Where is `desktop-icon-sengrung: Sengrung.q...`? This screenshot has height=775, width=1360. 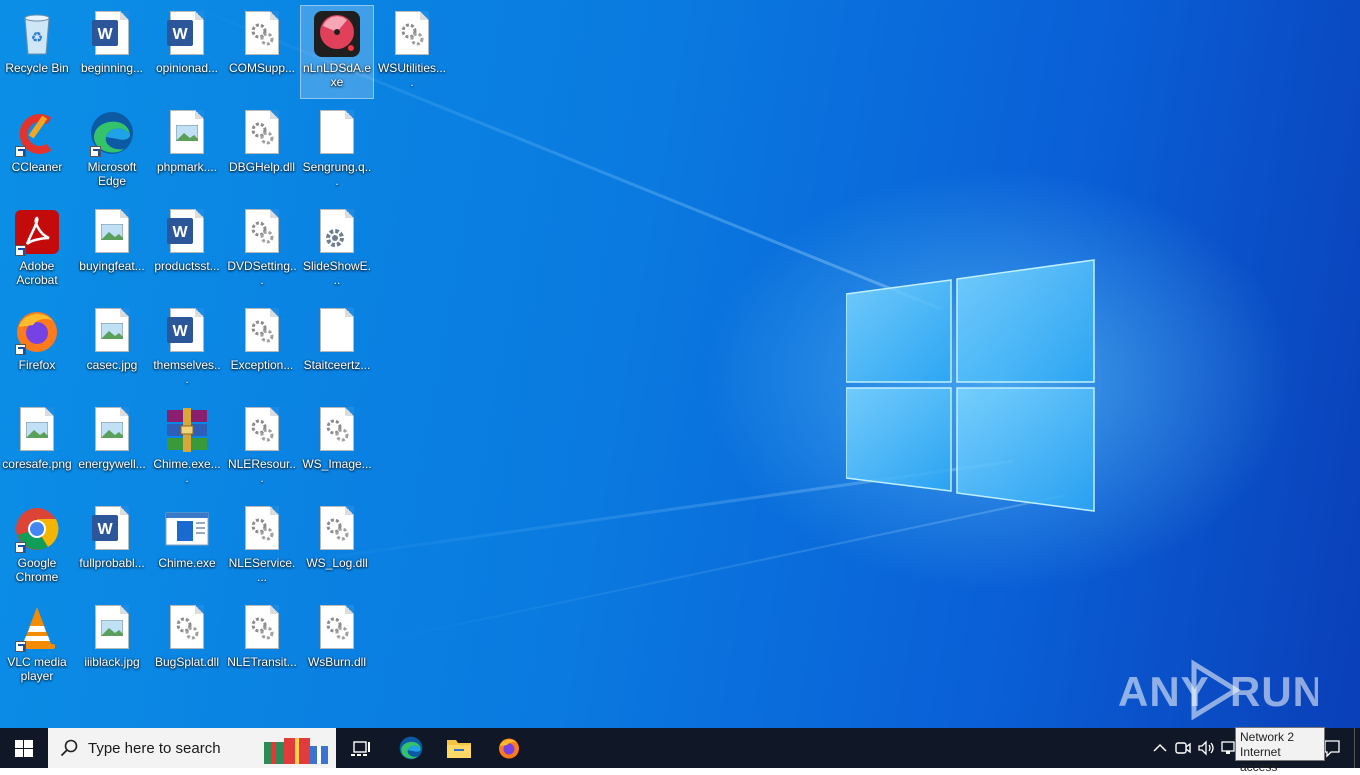 desktop-icon-sengrung: Sengrung.q... is located at coordinates (337, 151).